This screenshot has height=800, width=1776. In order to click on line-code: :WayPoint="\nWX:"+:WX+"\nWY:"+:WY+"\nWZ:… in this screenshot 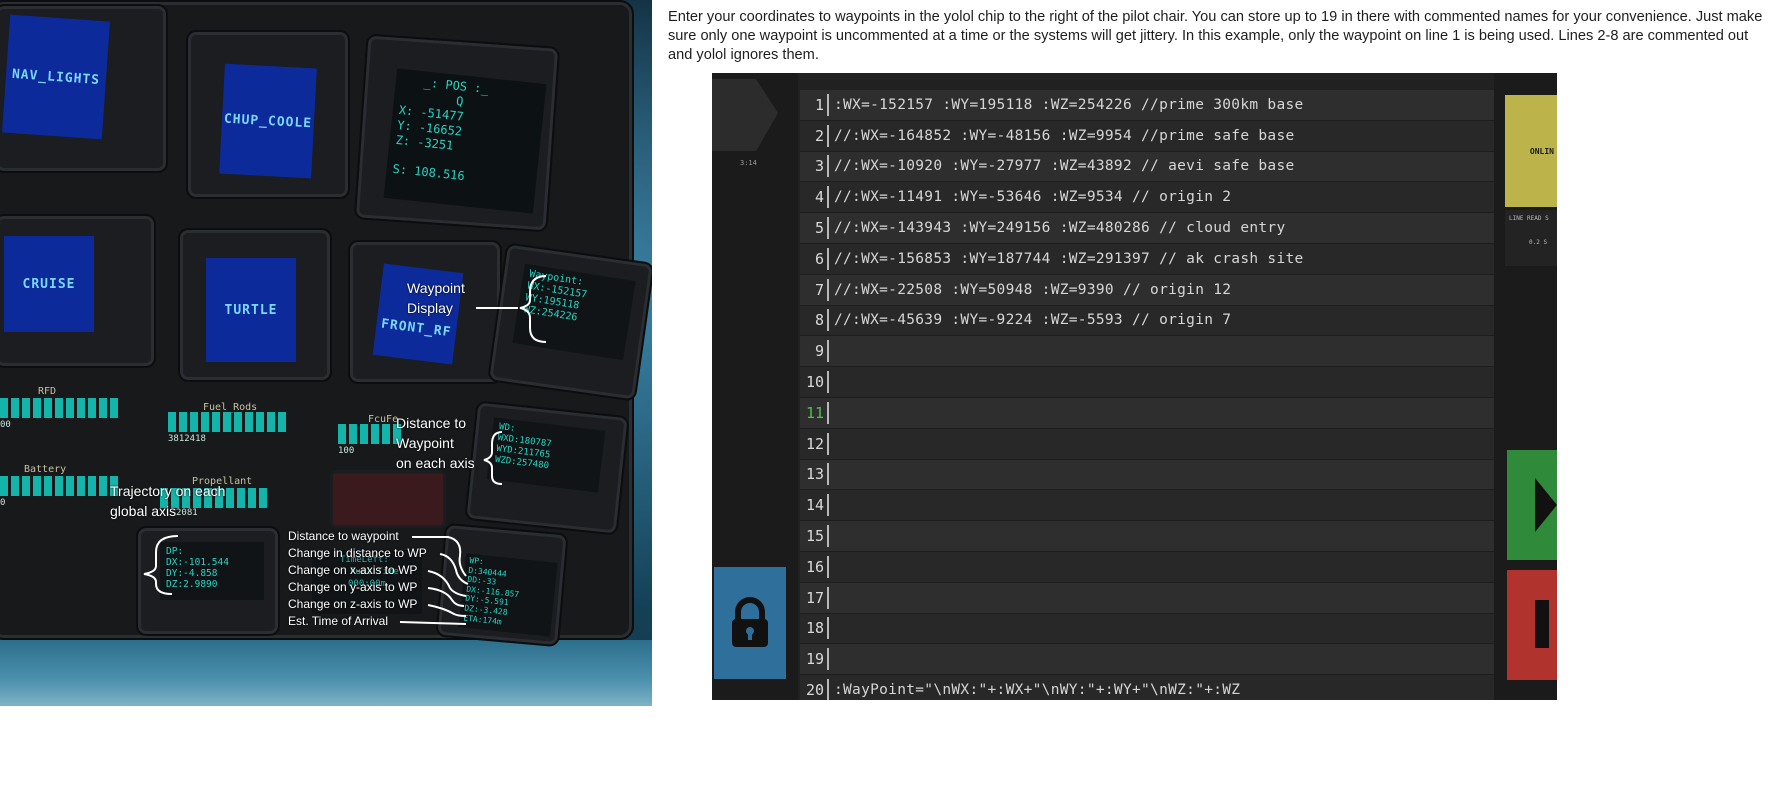, I will do `click(1037, 690)`.